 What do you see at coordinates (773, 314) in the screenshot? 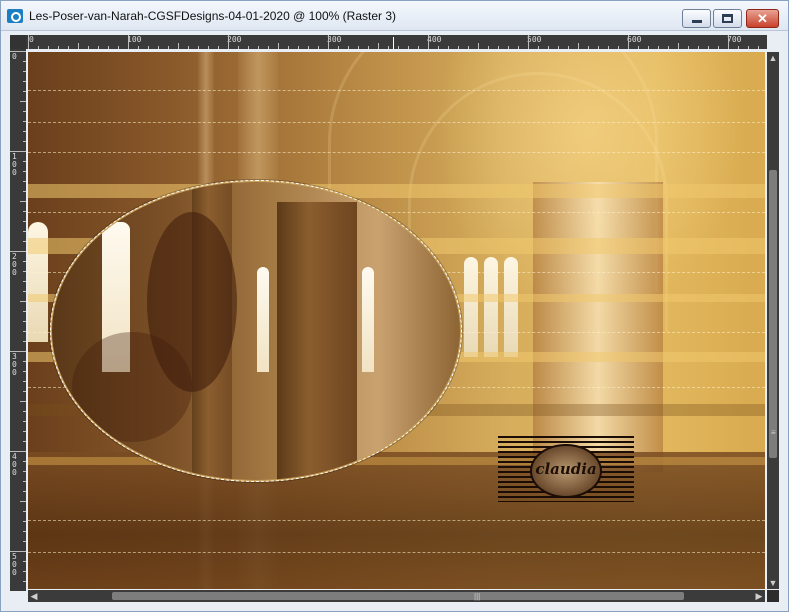
I see `vertical-scroll-thumb: ≡` at bounding box center [773, 314].